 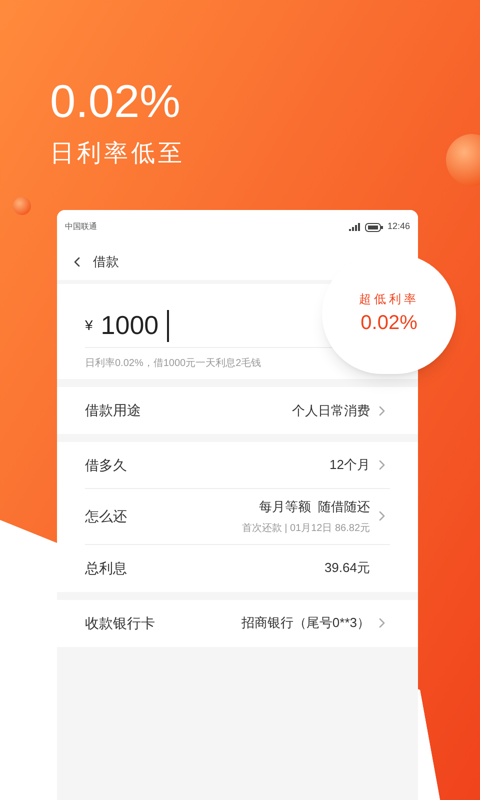 What do you see at coordinates (389, 323) in the screenshot?
I see `bubble-rate: 0.02%` at bounding box center [389, 323].